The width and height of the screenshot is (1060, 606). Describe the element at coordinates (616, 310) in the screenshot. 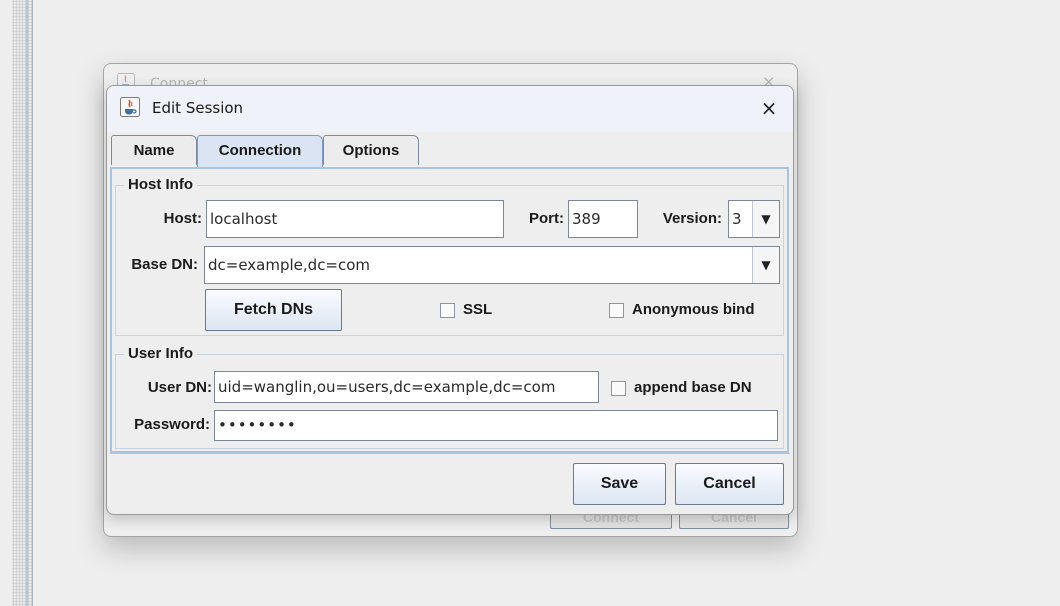

I see `anonymous-bind-checkbox` at that location.